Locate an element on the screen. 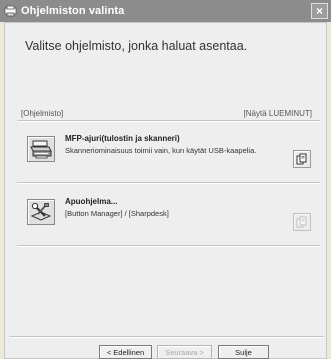 The height and width of the screenshot is (363, 331). window-bottom-edge is located at coordinates (165, 361).